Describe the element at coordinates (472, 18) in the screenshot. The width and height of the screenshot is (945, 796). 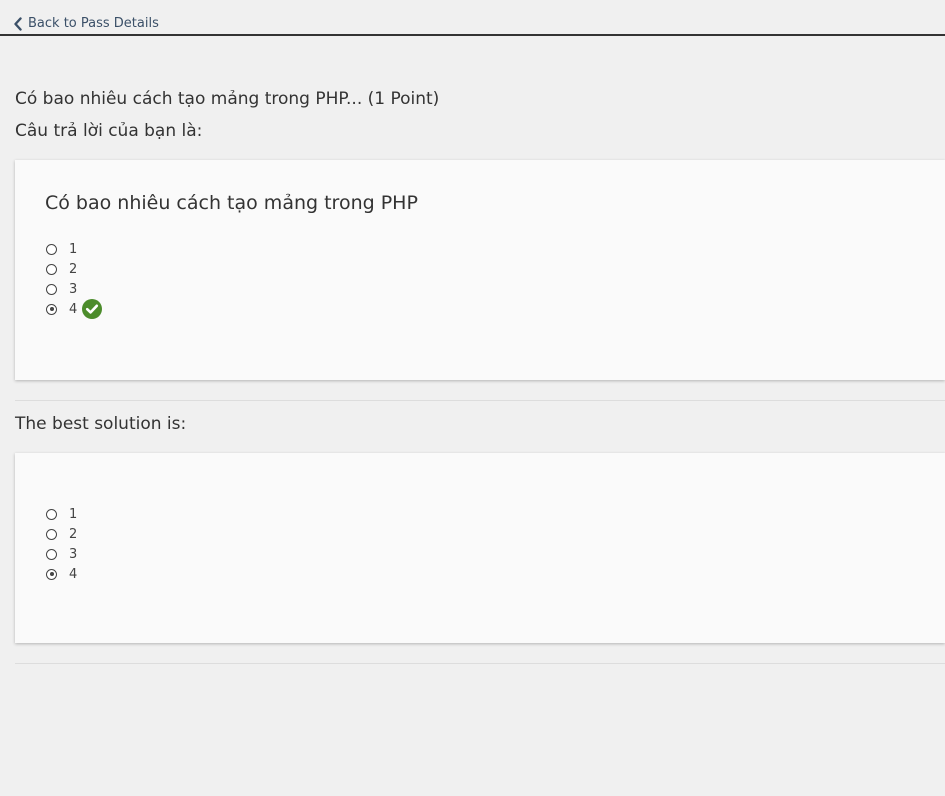
I see `top-nav-bar: Back to Pass Details` at that location.